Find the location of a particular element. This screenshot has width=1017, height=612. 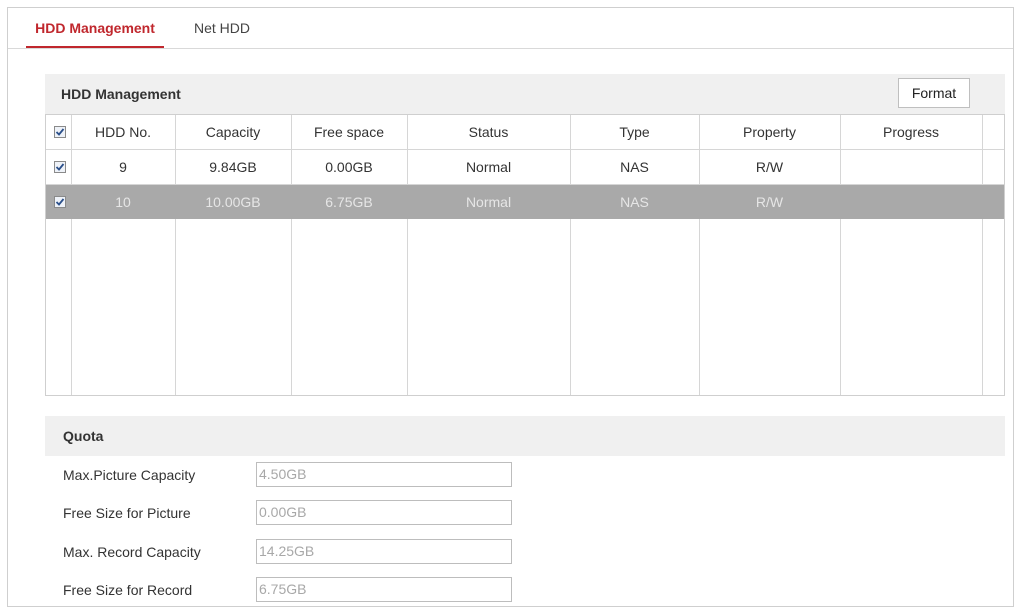

column-header-progress: Progress is located at coordinates (911, 132).